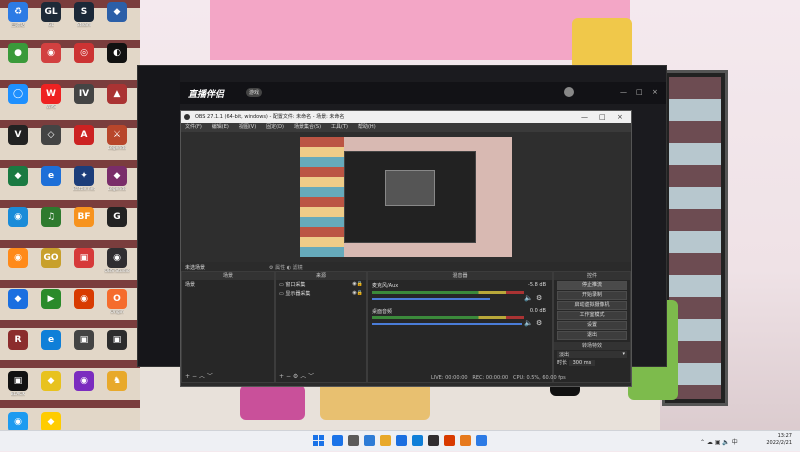 The image size is (800, 452). What do you see at coordinates (84, 22) in the screenshot?
I see `desktop-icon: S Steam` at bounding box center [84, 22].